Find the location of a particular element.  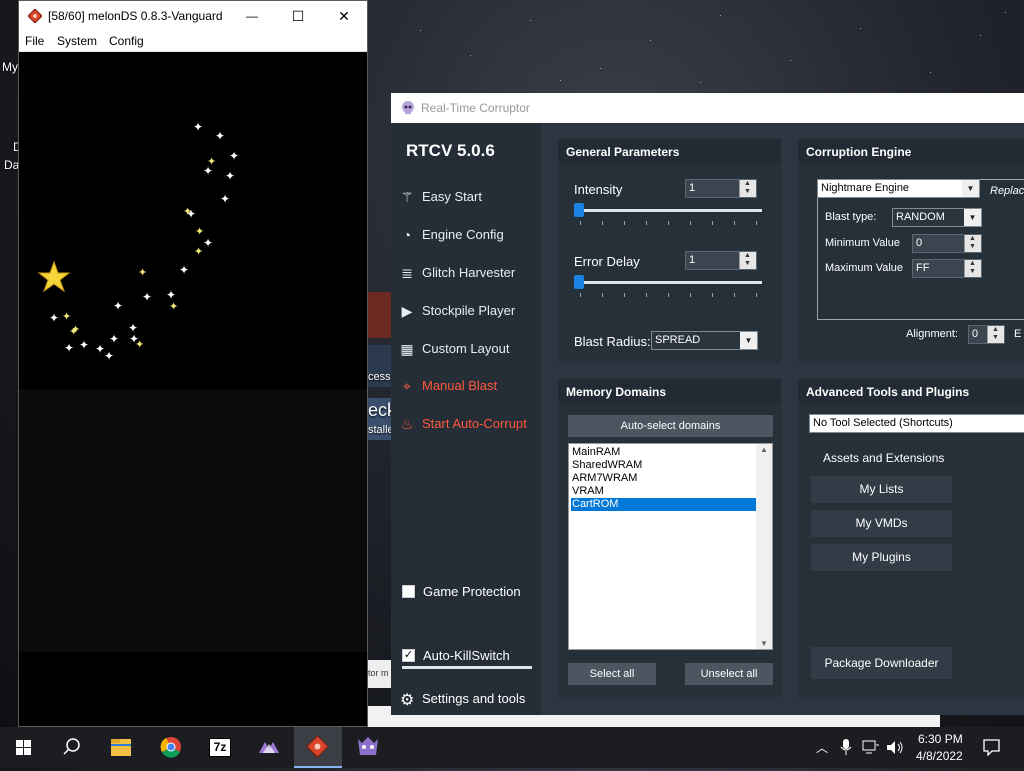

nav-manual-blast: ⌖ Manual Blast is located at coordinates (470, 386).